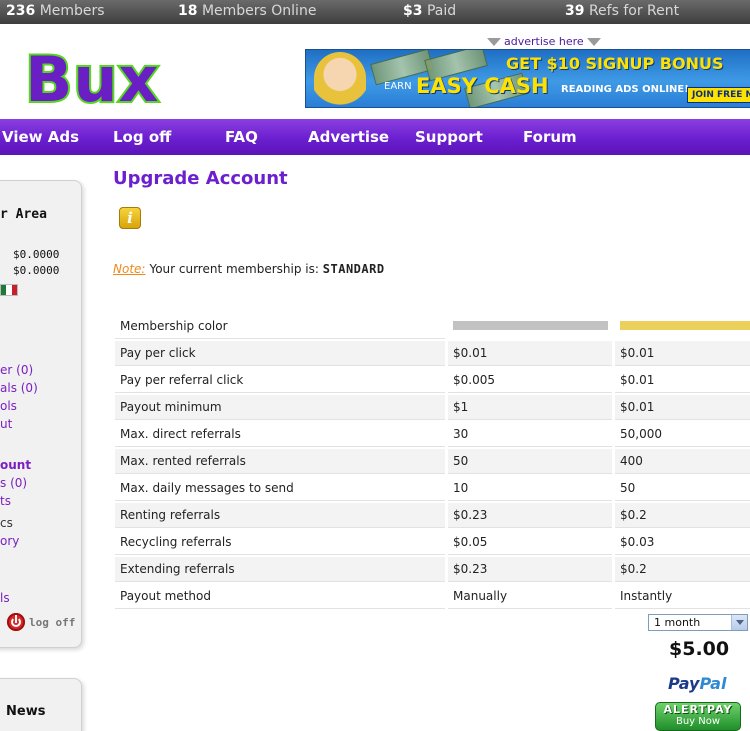  I want to click on paypal-button: PayPal, so click(697, 683).